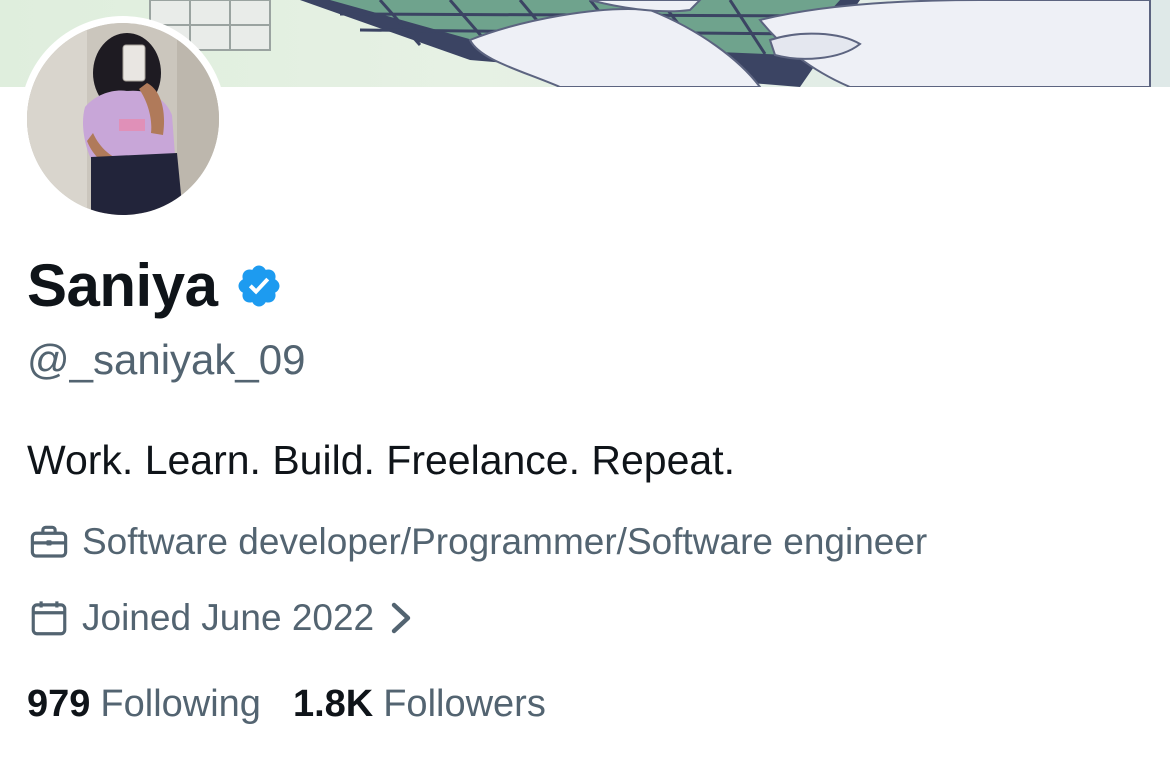  I want to click on following-link: 979 Following, so click(144, 704).